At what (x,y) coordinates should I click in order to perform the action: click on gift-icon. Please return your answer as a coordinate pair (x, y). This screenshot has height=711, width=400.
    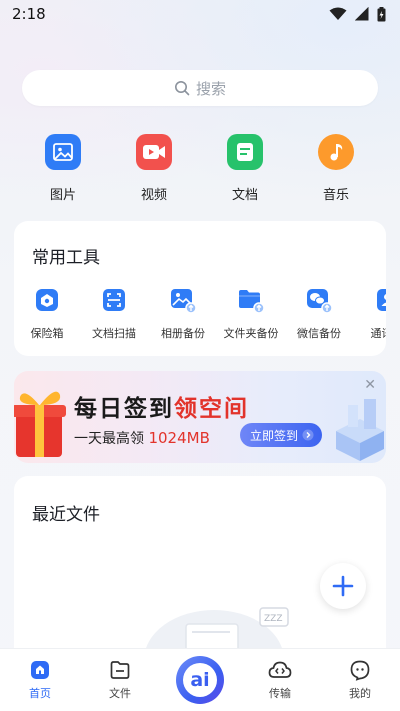
    Looking at the image, I should click on (40, 424).